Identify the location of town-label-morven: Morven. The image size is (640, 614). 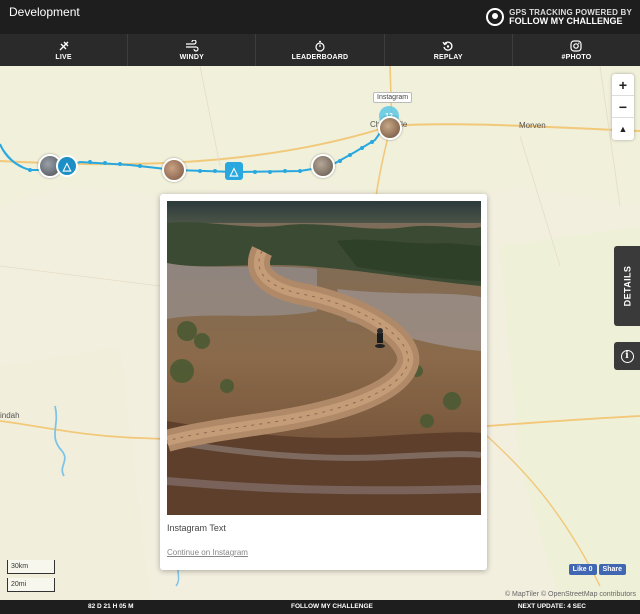
(532, 125).